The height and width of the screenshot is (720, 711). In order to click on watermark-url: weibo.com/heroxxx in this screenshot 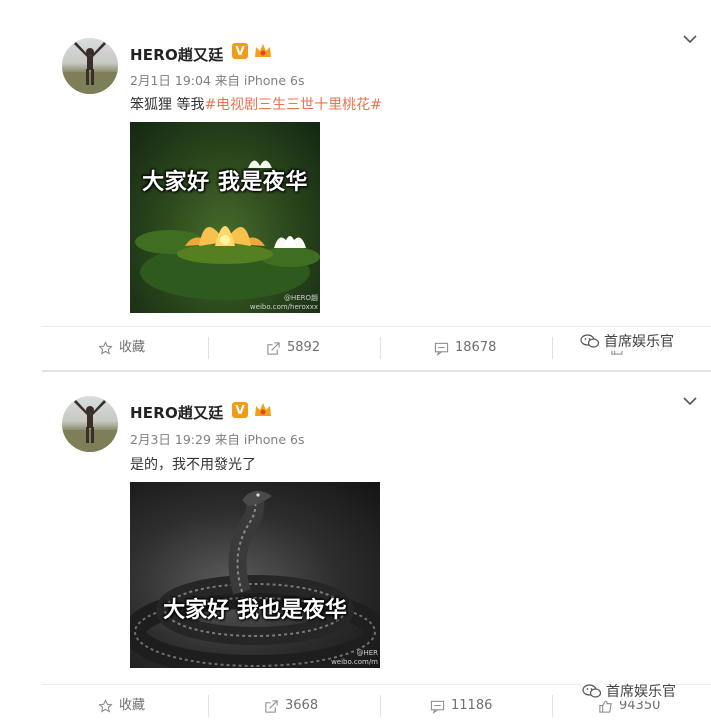, I will do `click(283, 306)`.